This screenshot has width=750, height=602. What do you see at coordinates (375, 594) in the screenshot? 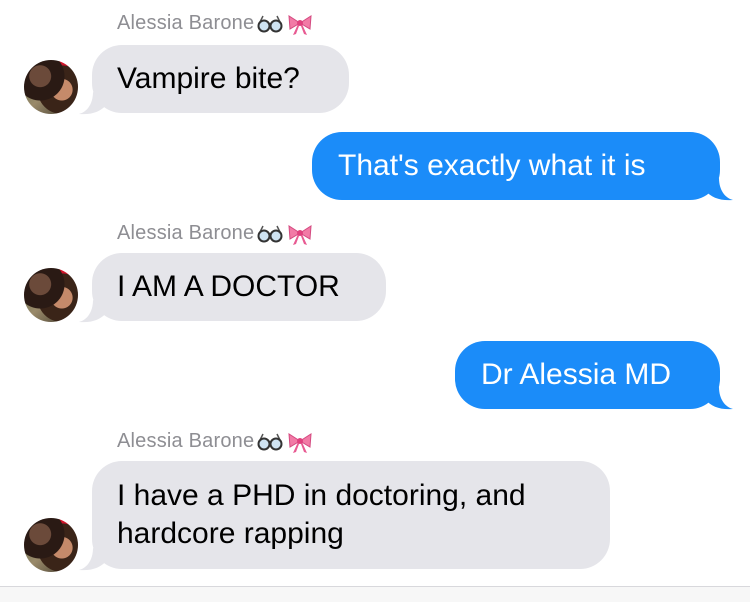
I see `input-bar-edge` at bounding box center [375, 594].